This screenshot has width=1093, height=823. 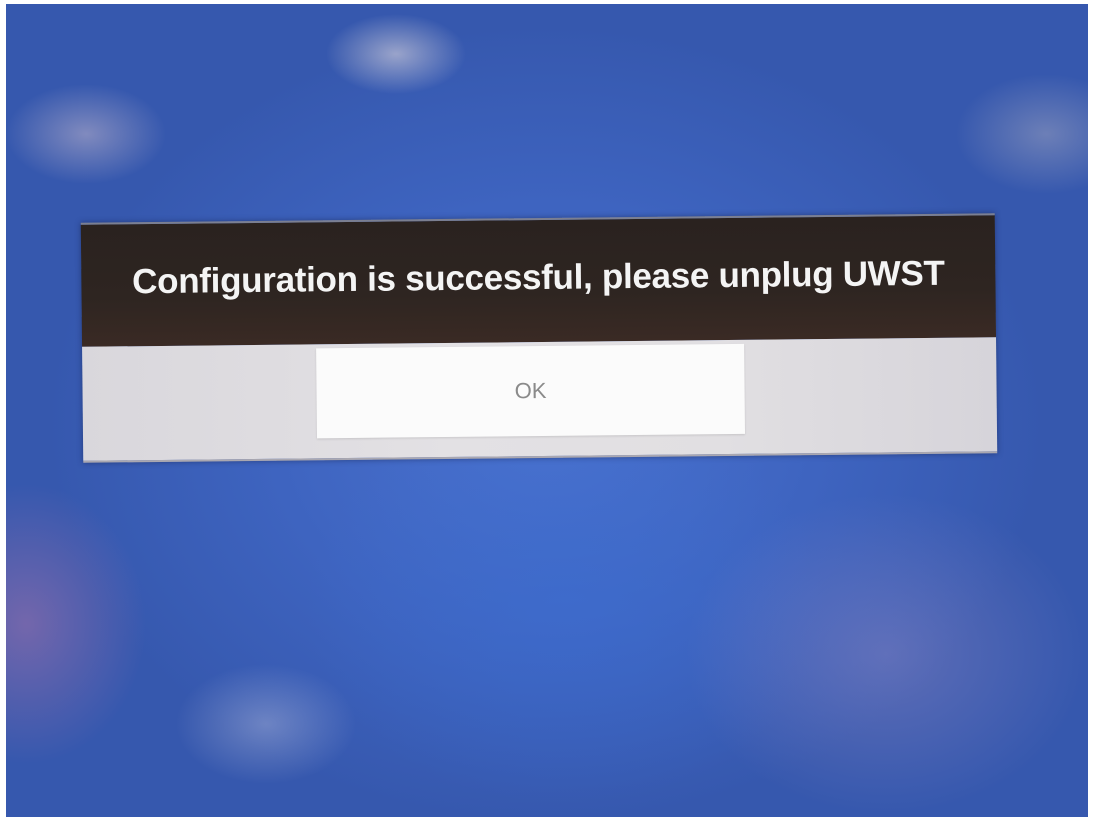 I want to click on ok-button: OK, so click(x=531, y=391).